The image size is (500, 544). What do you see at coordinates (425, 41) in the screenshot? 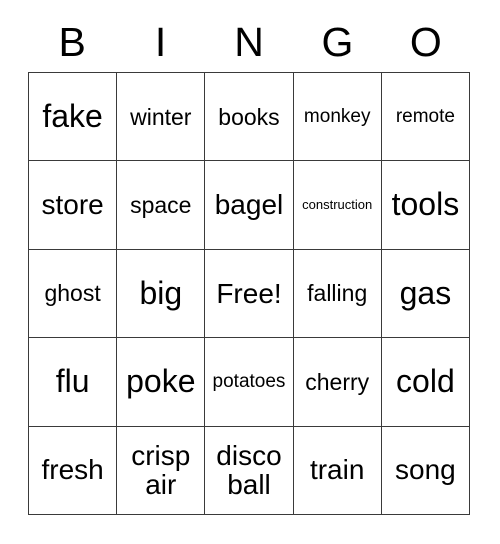
I see `header-letter-o: O` at bounding box center [425, 41].